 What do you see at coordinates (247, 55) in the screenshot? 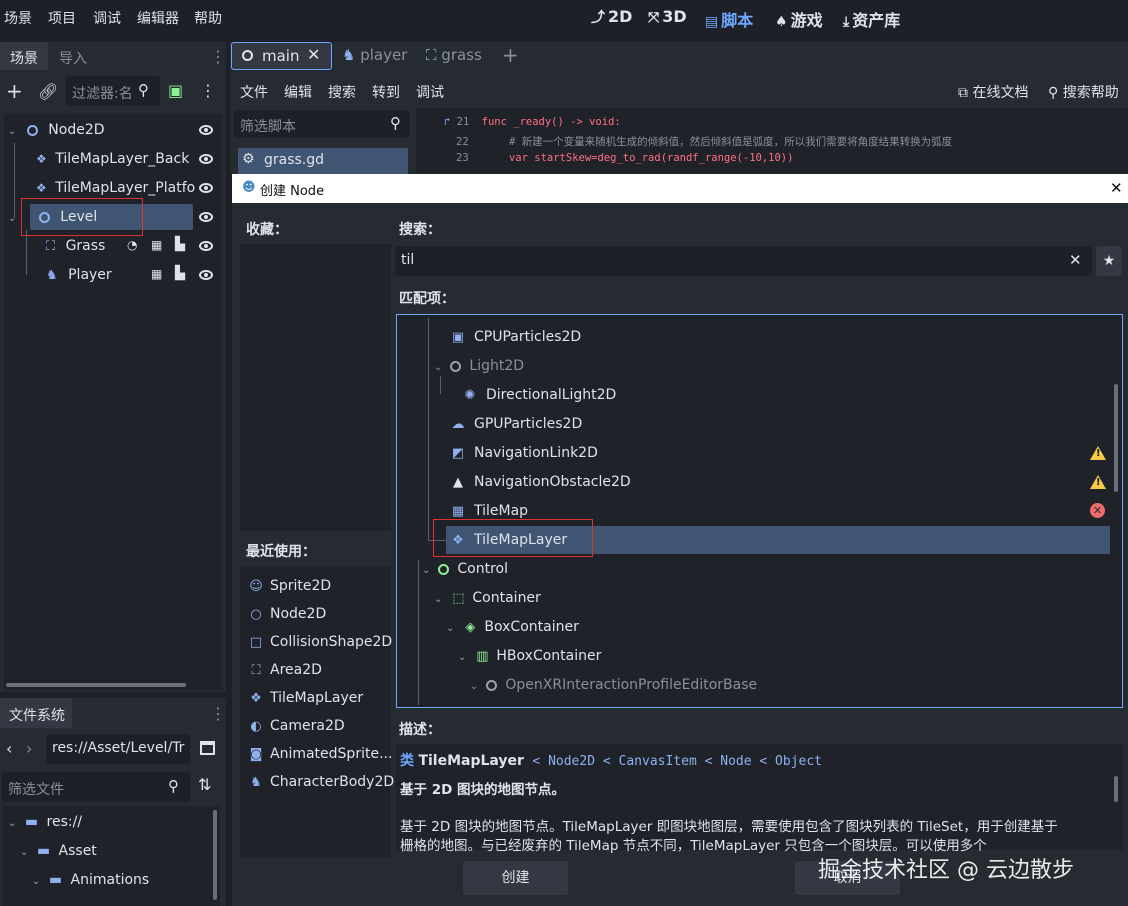
I see `scene-icon` at bounding box center [247, 55].